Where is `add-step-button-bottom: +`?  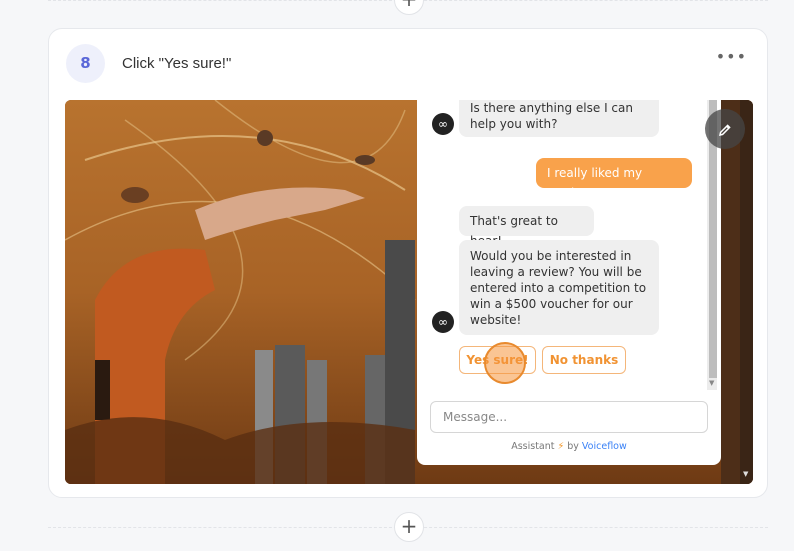 add-step-button-bottom: + is located at coordinates (409, 527).